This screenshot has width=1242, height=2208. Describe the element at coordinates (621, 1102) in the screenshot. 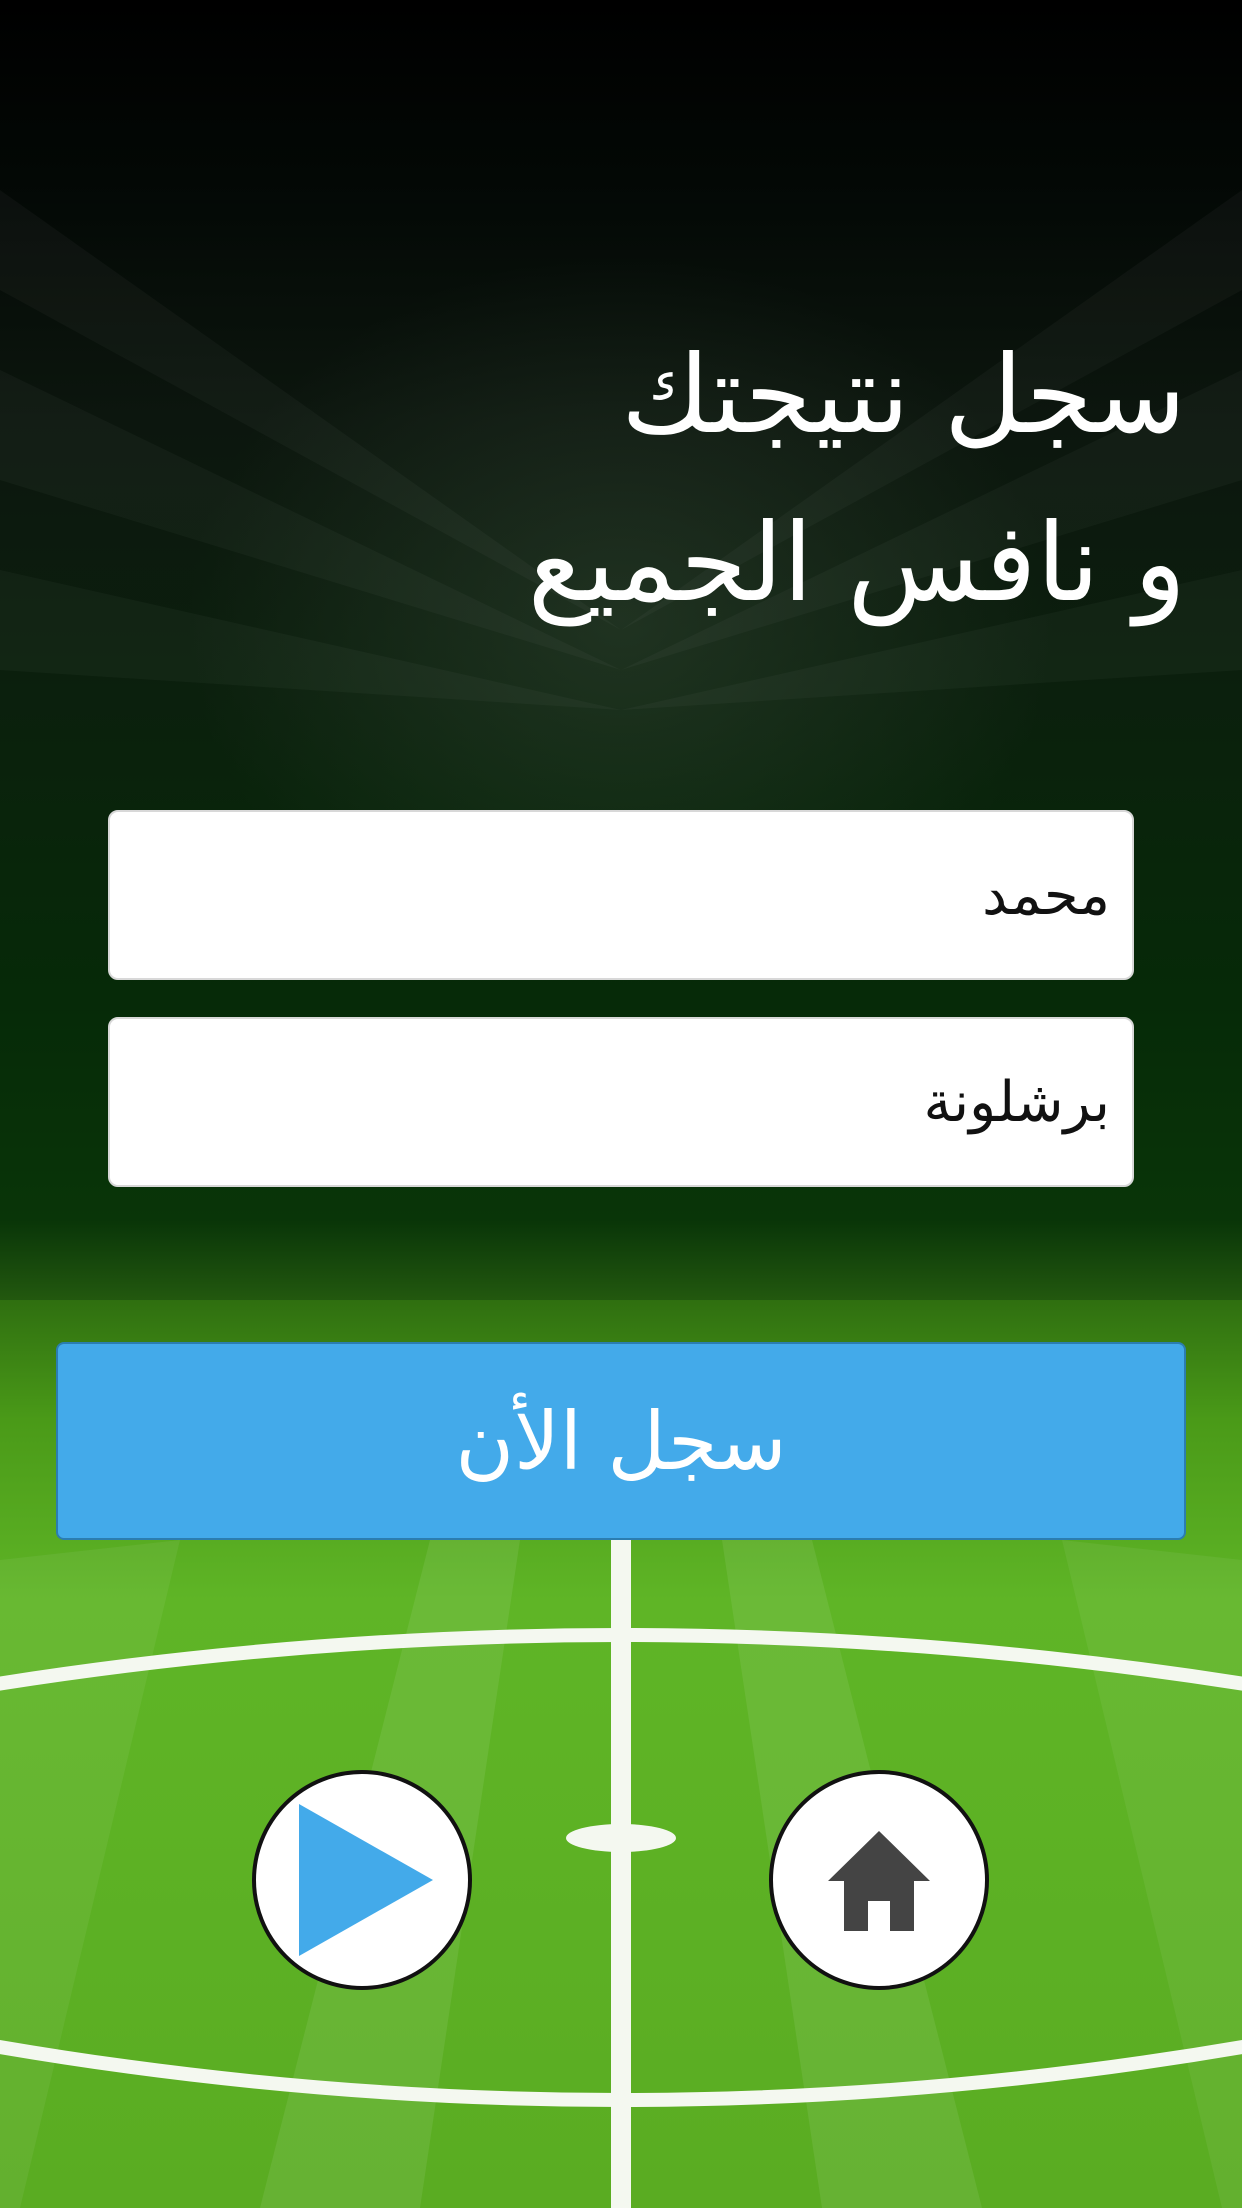

I see `team-input` at that location.